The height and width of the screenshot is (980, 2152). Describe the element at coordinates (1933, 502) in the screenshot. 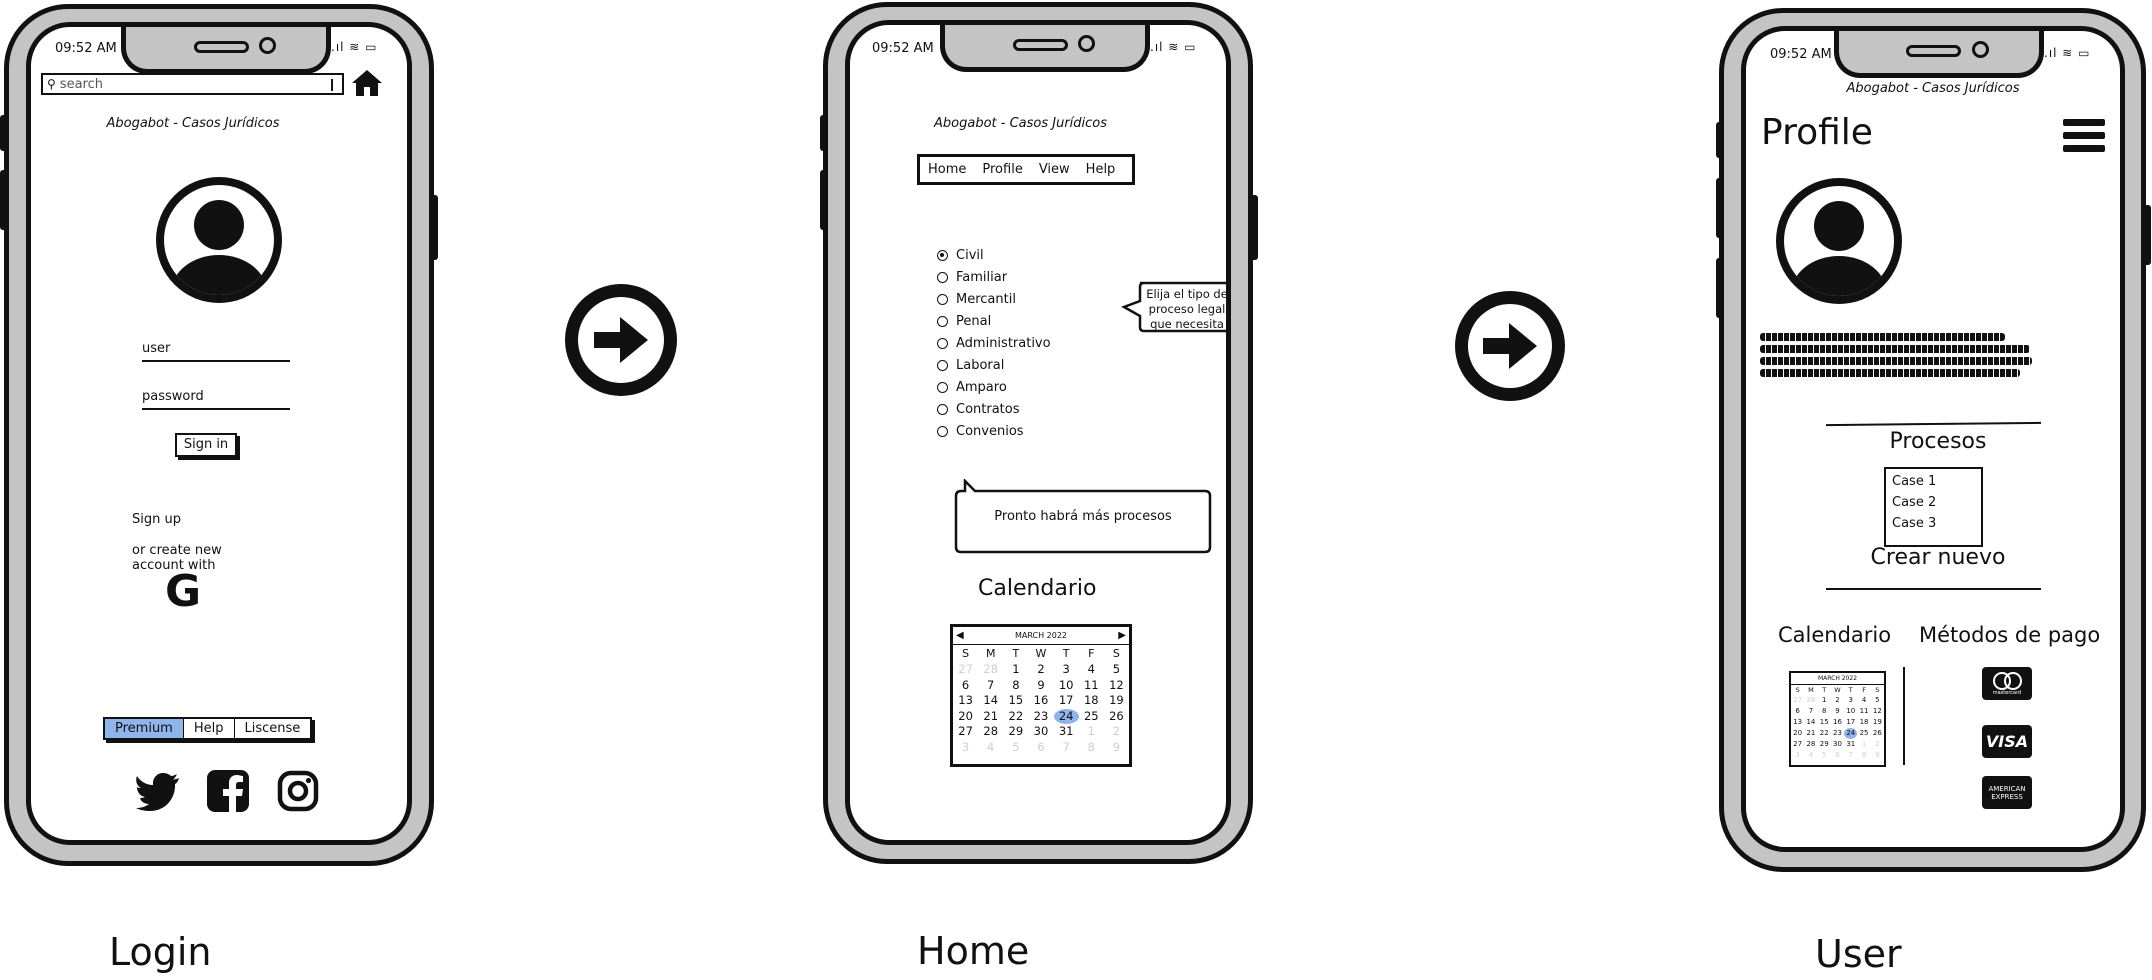

I see `case-item: Case 2` at that location.